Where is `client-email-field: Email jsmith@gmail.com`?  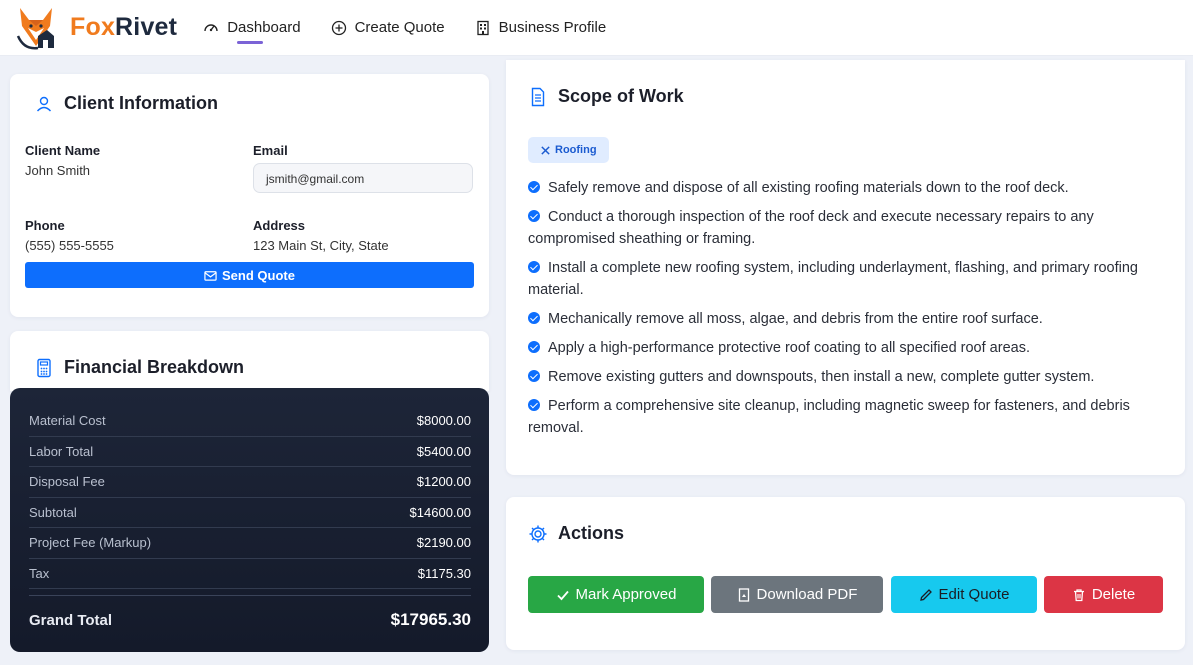
client-email-field: Email jsmith@gmail.com is located at coordinates (363, 168).